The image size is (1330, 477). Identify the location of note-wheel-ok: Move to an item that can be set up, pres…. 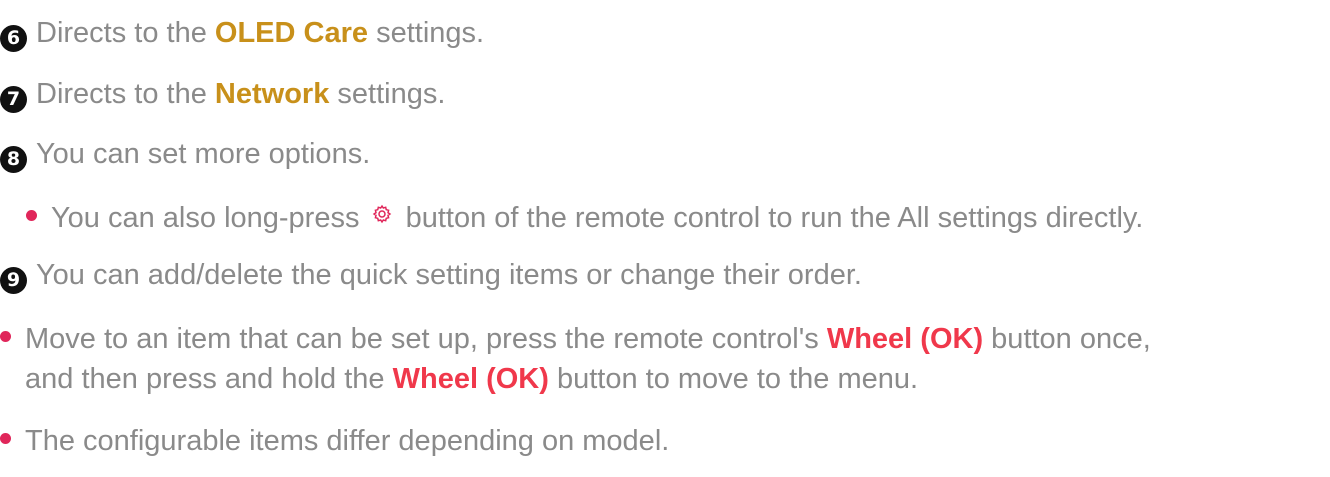
(575, 339).